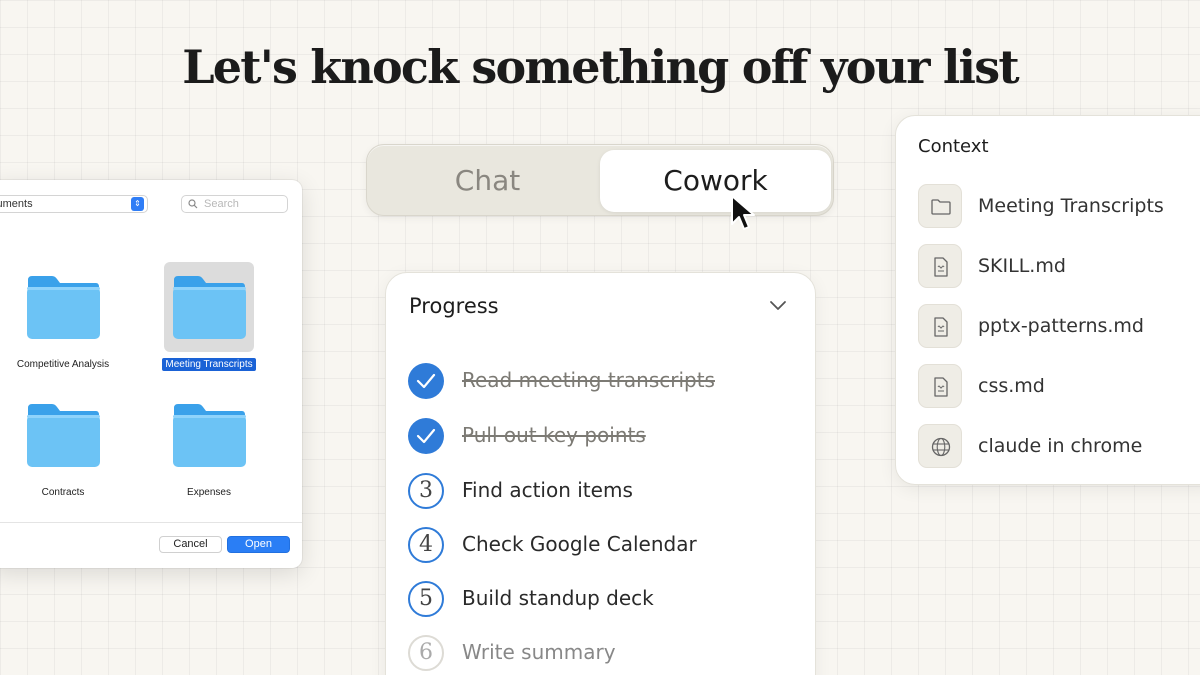 The height and width of the screenshot is (675, 1200). Describe the element at coordinates (1059, 386) in the screenshot. I see `context-item: css.md` at that location.